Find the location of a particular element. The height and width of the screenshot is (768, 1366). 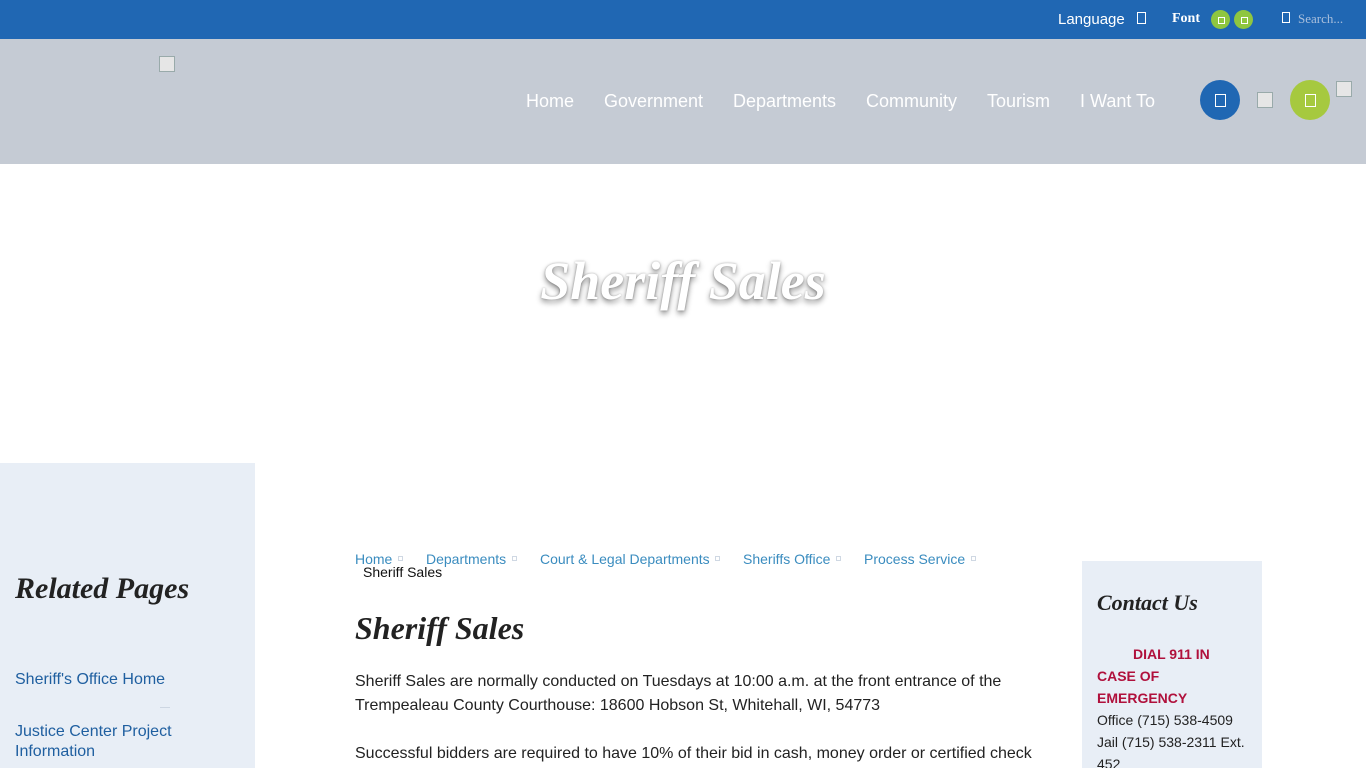

related-pages-title: Related Pages is located at coordinates (102, 588).